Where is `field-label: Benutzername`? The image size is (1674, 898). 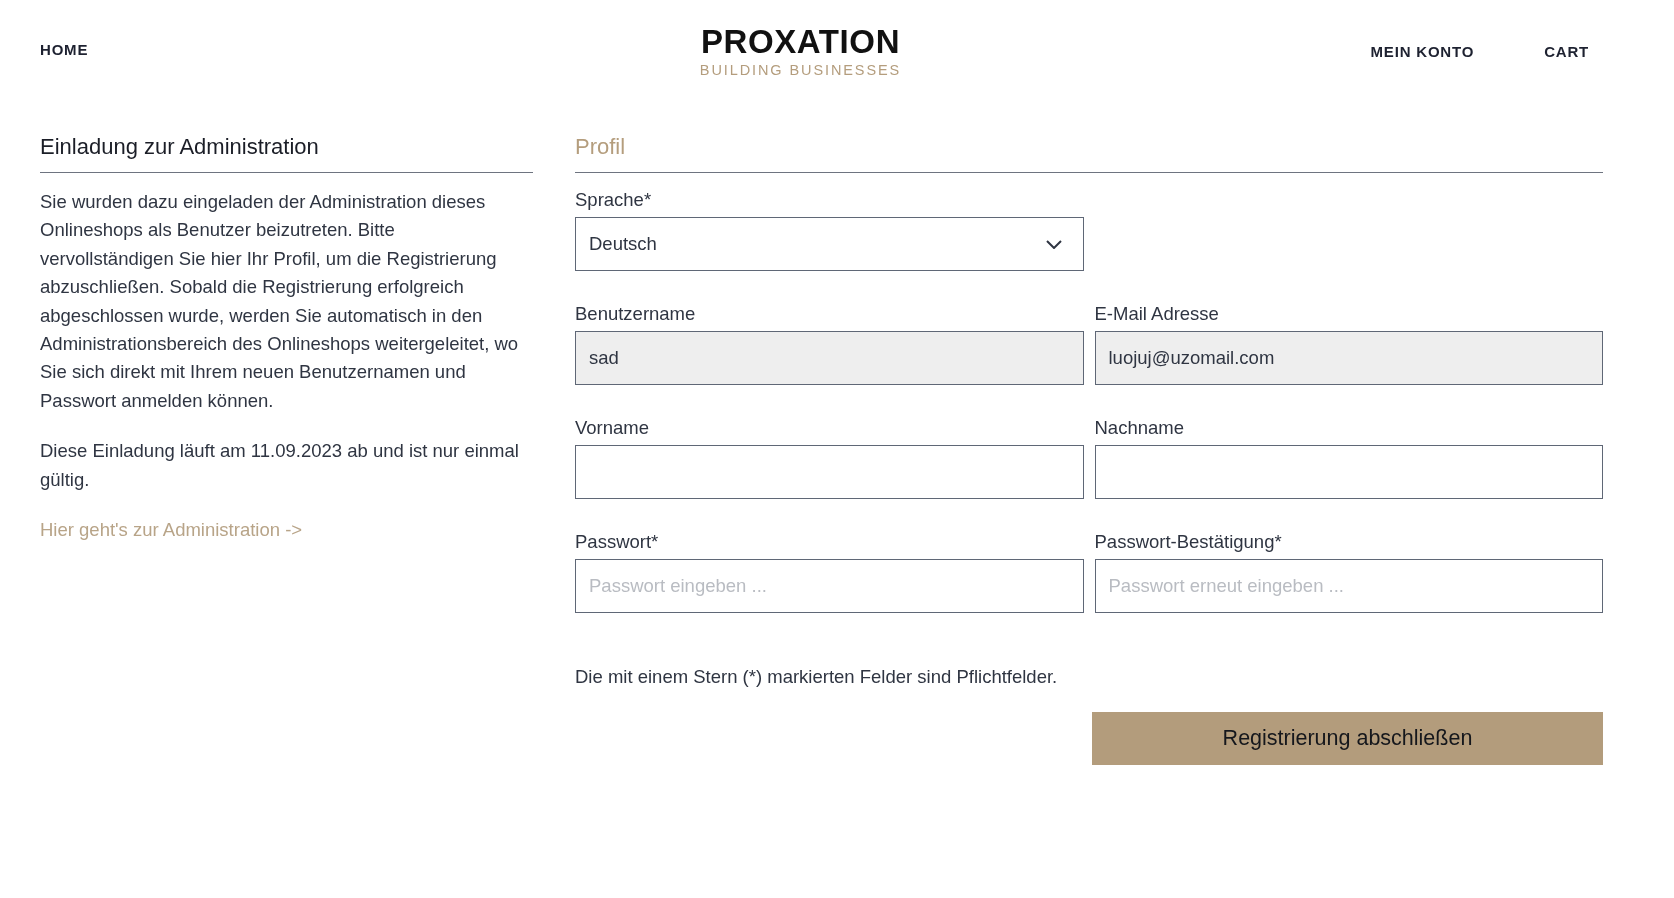 field-label: Benutzername is located at coordinates (636, 314).